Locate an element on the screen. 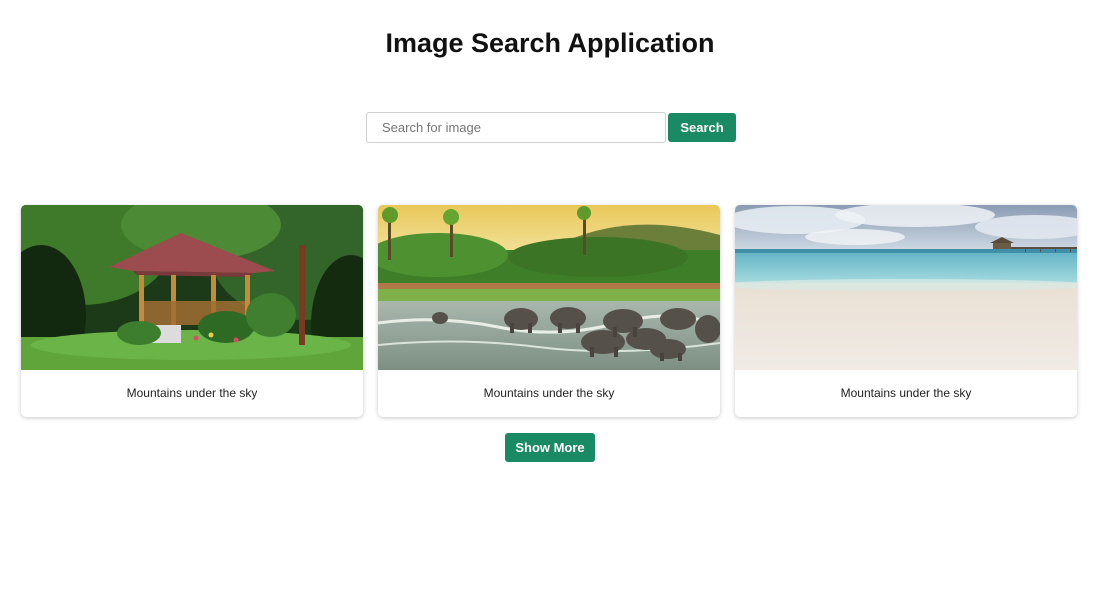 This screenshot has width=1100, height=599. search-input is located at coordinates (516, 127).